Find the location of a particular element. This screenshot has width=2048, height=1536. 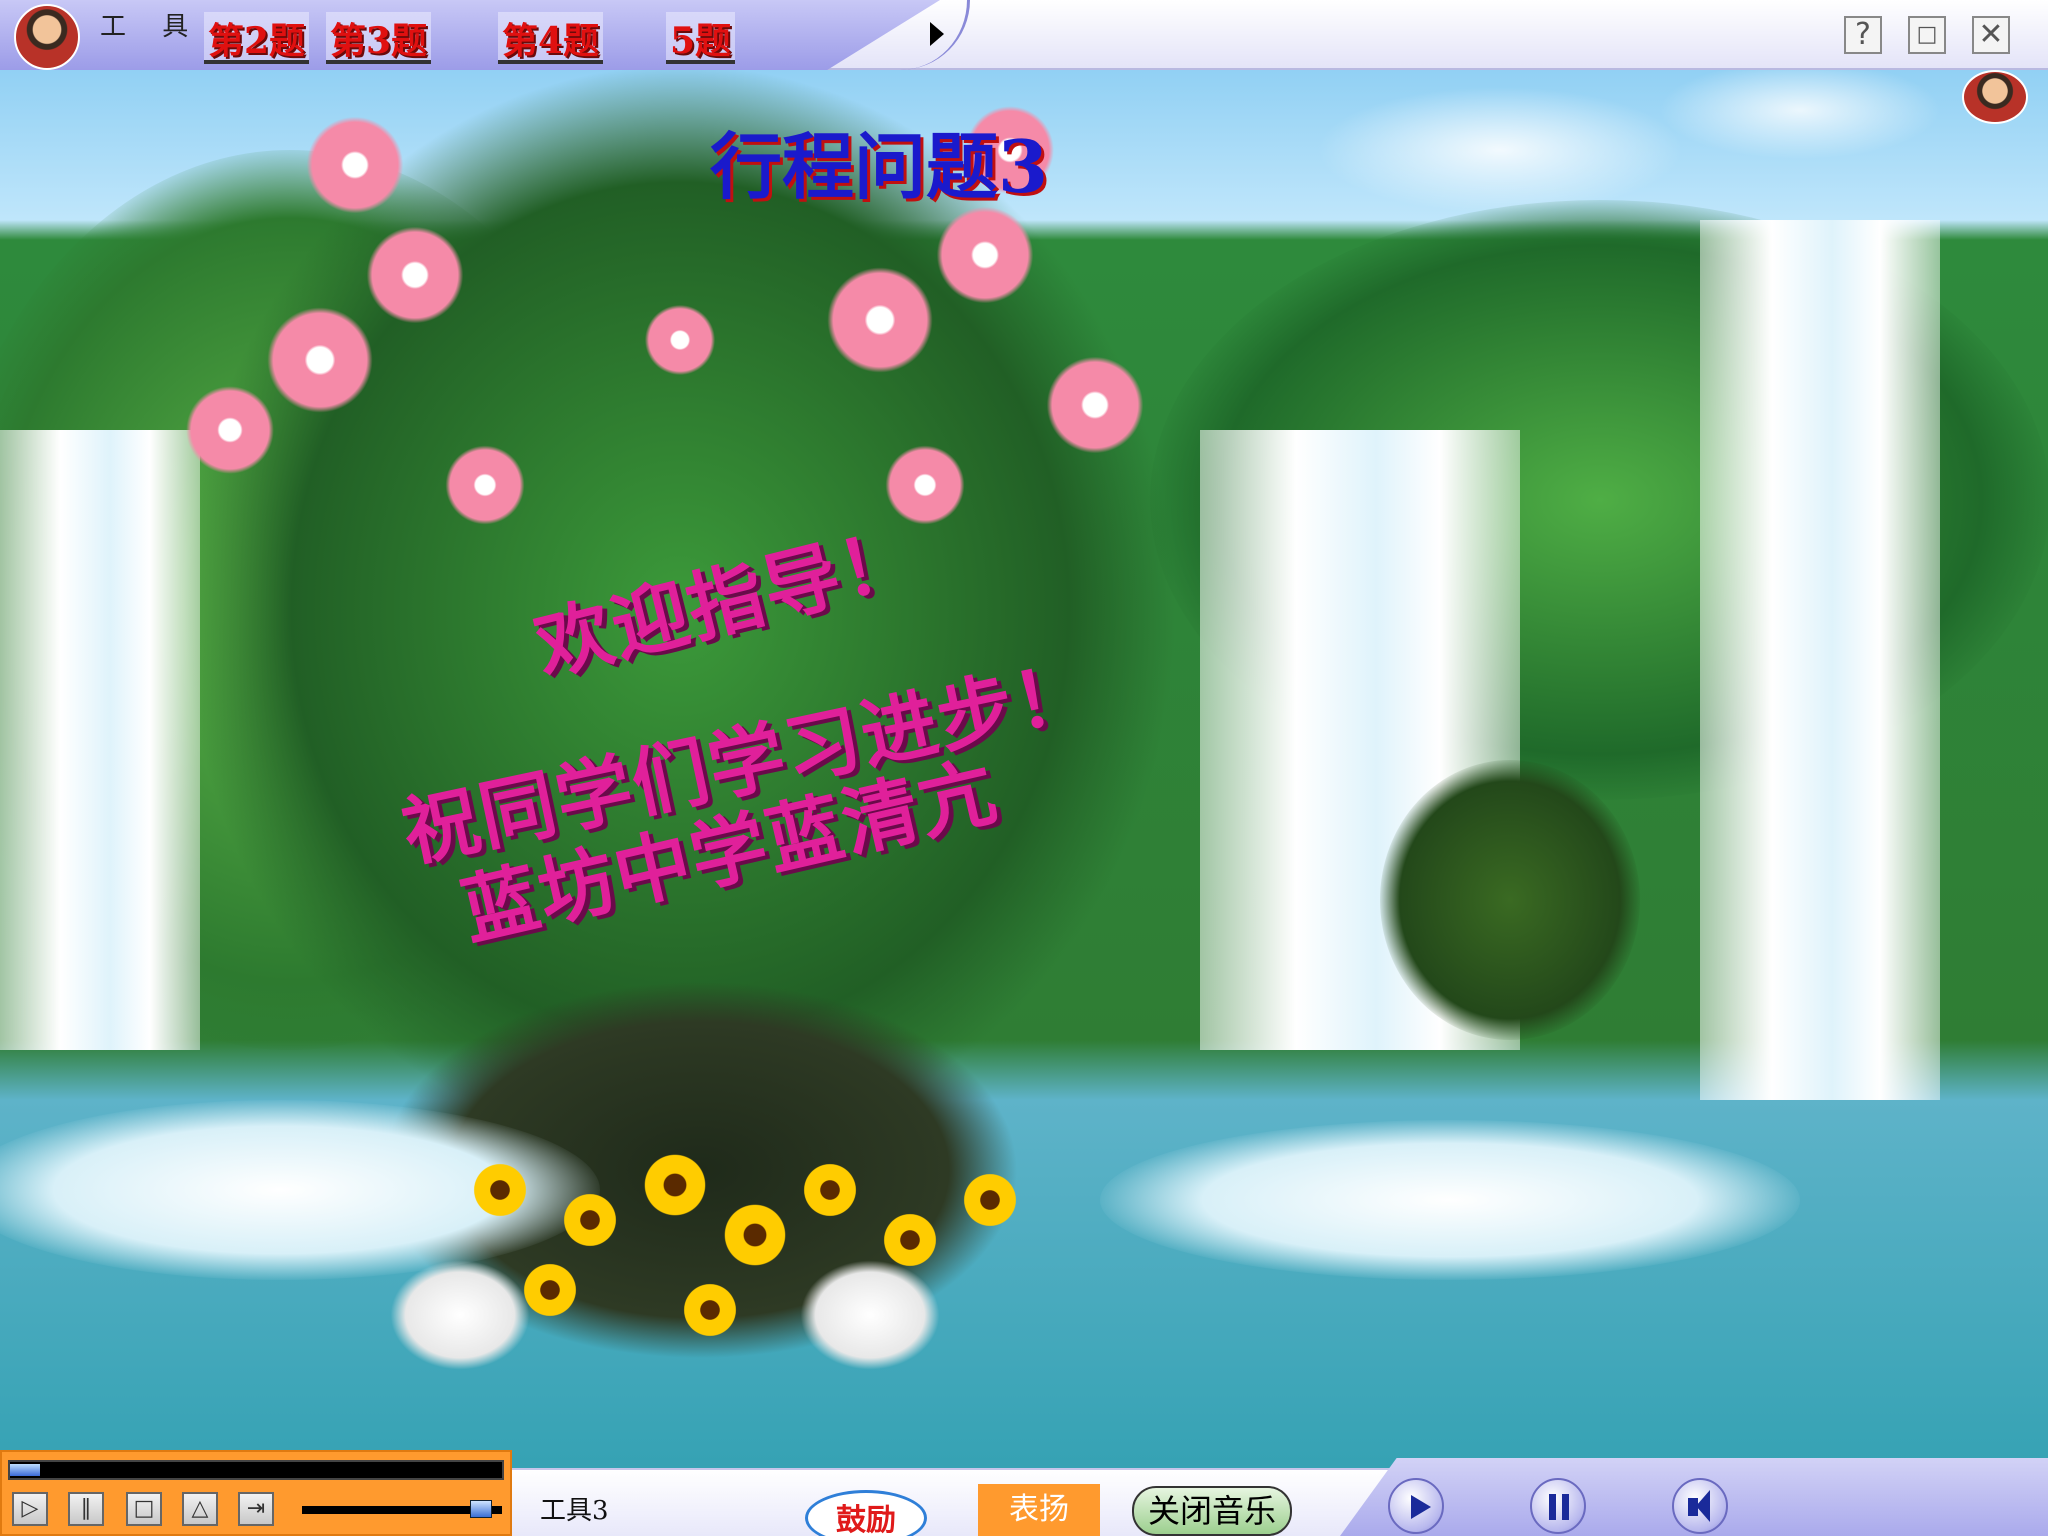

media-progress-fill is located at coordinates (25, 1470).